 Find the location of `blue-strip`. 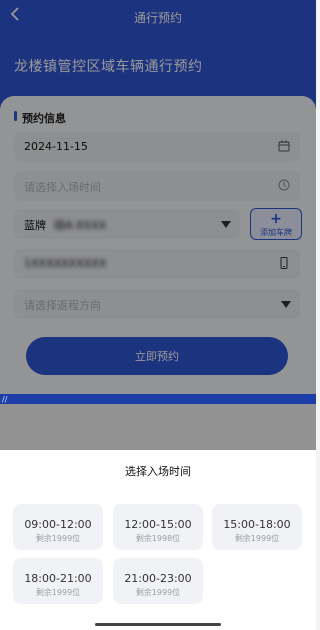

blue-strip is located at coordinates (158, 399).